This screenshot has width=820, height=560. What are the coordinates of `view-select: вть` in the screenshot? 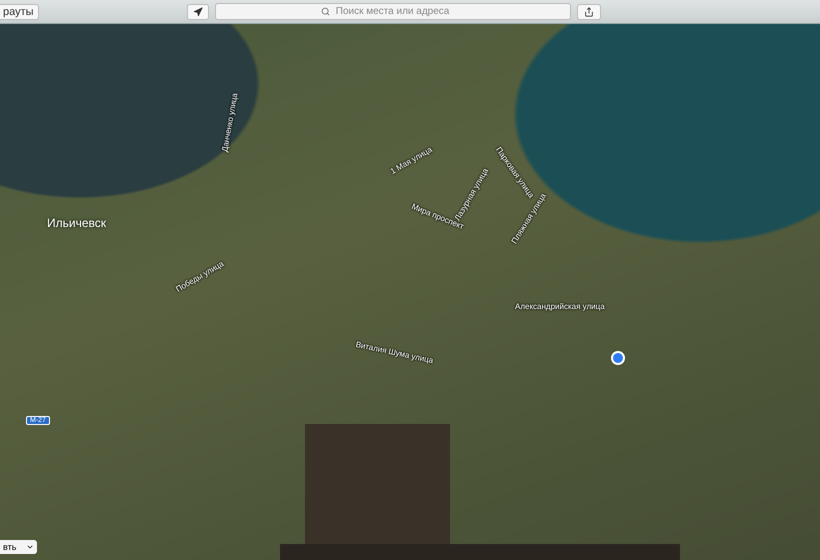 It's located at (19, 547).